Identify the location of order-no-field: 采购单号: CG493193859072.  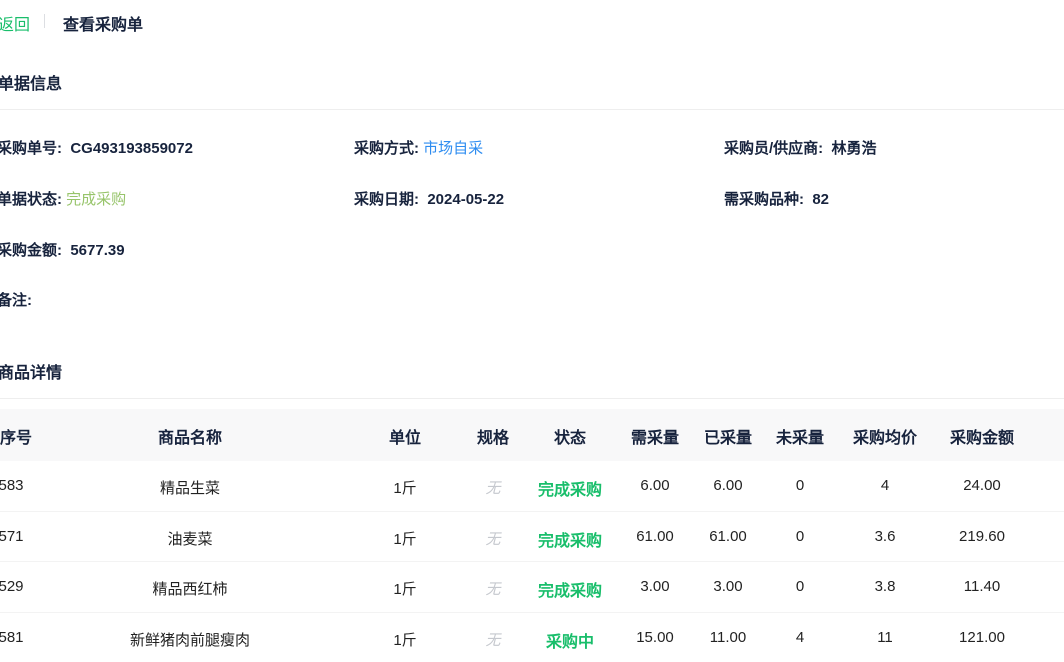
(96, 147).